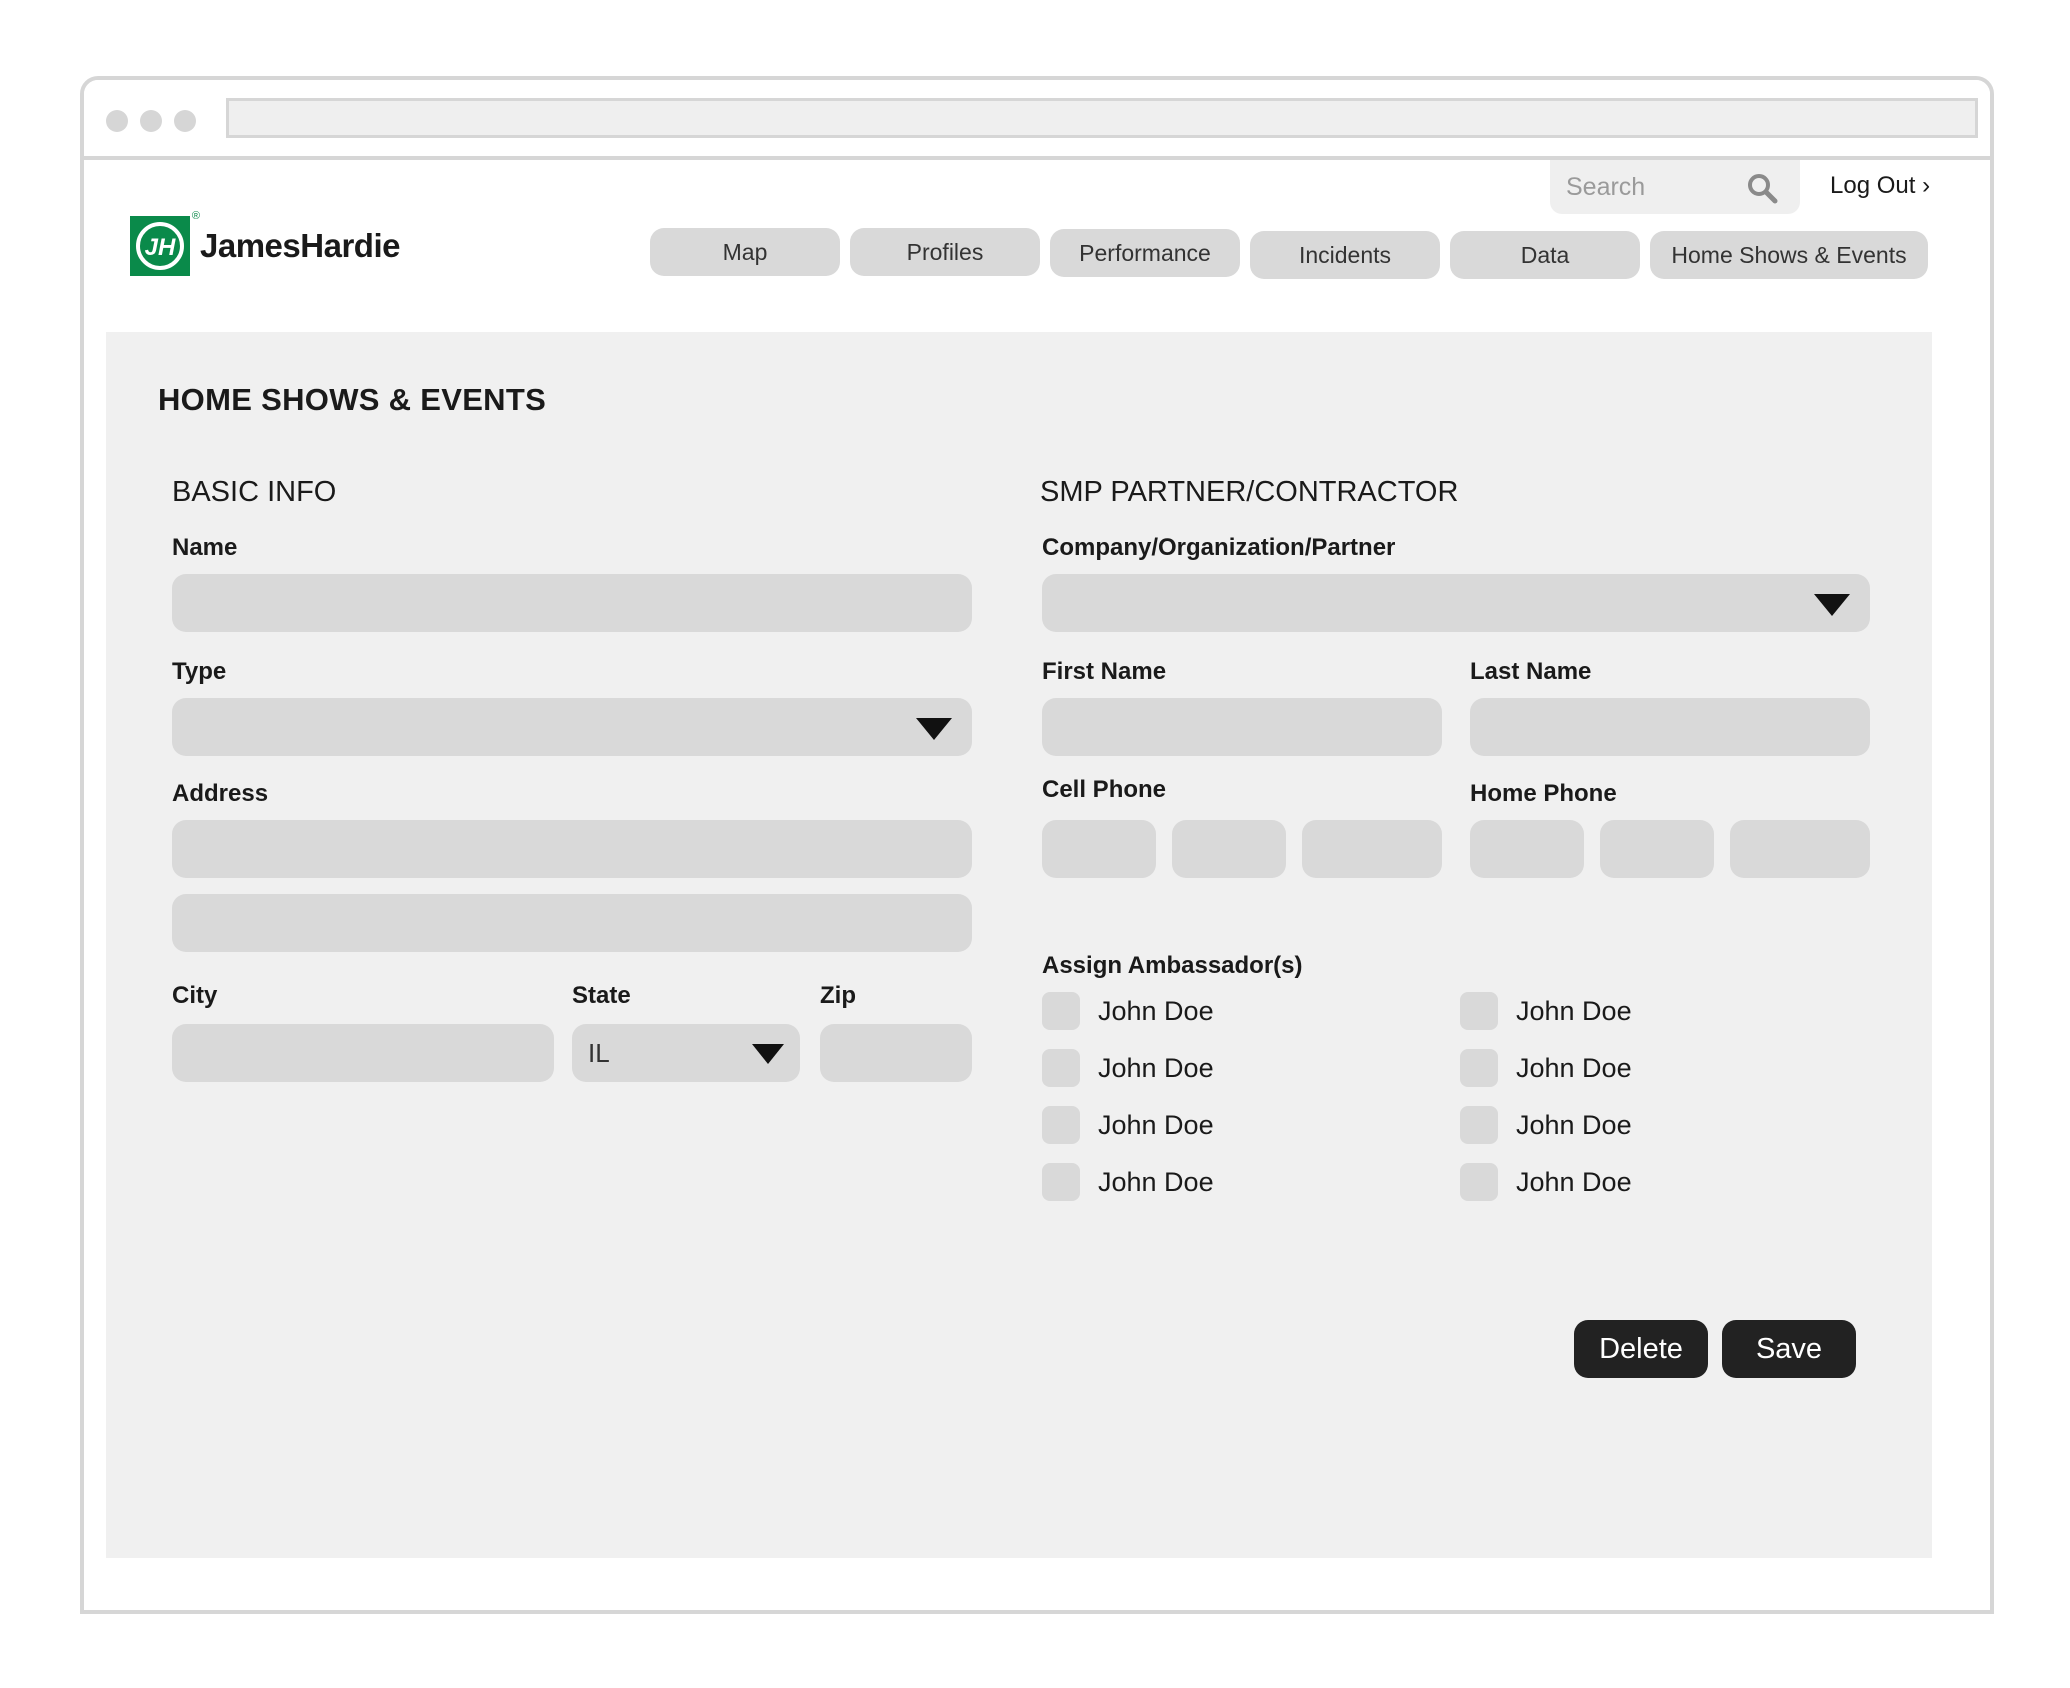  I want to click on cell-phone-line, so click(1372, 849).